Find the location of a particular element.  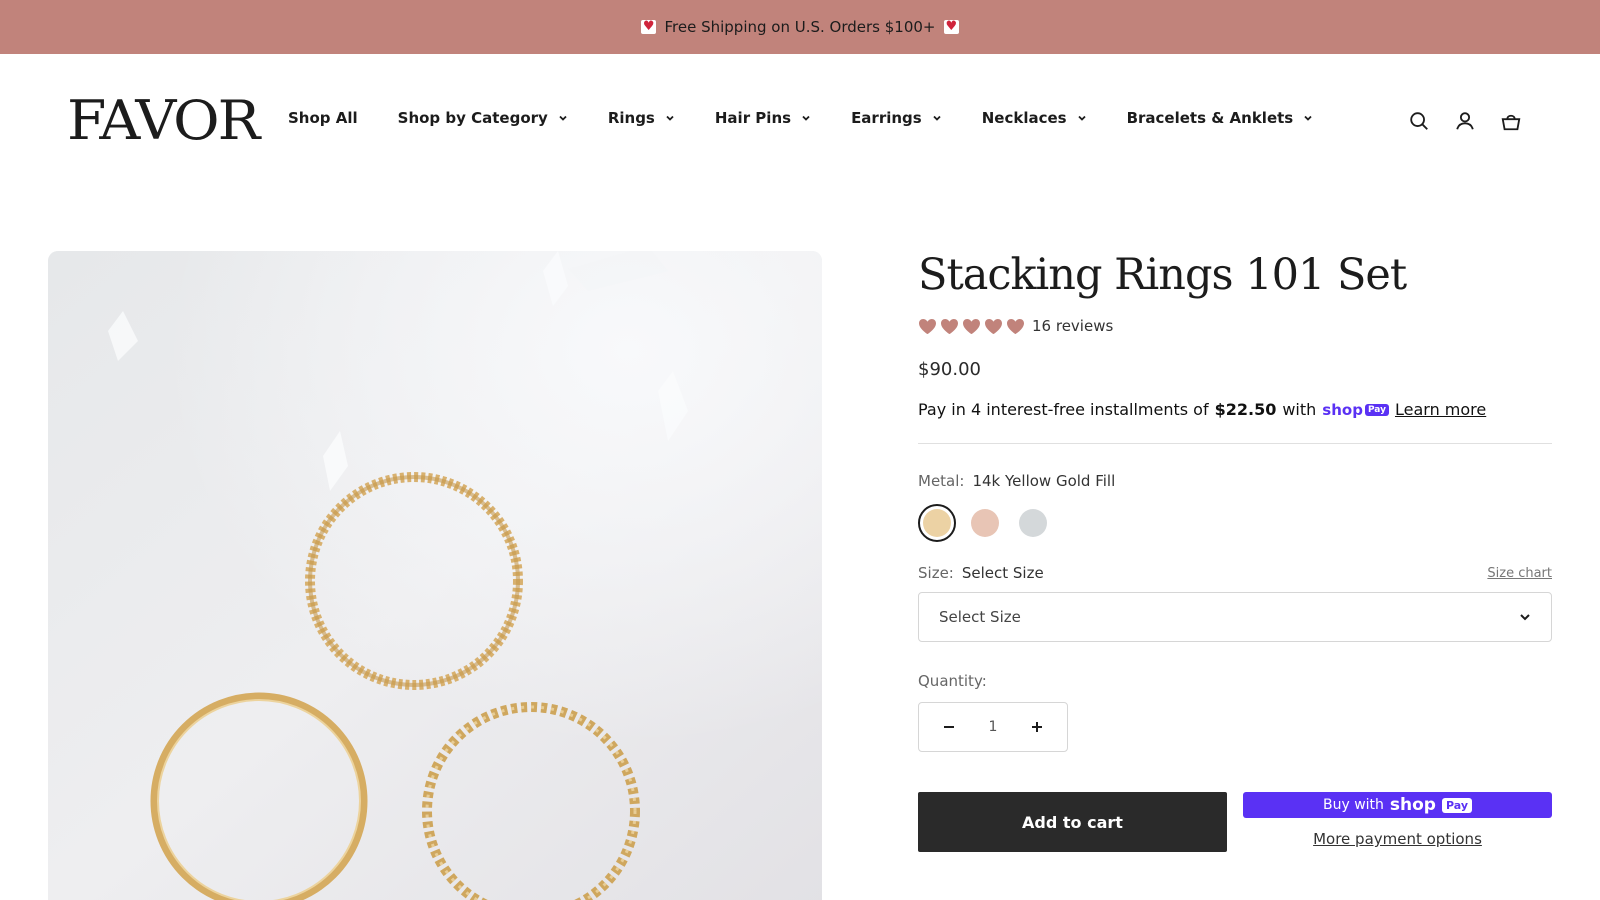

size-label: Size: is located at coordinates (936, 573).